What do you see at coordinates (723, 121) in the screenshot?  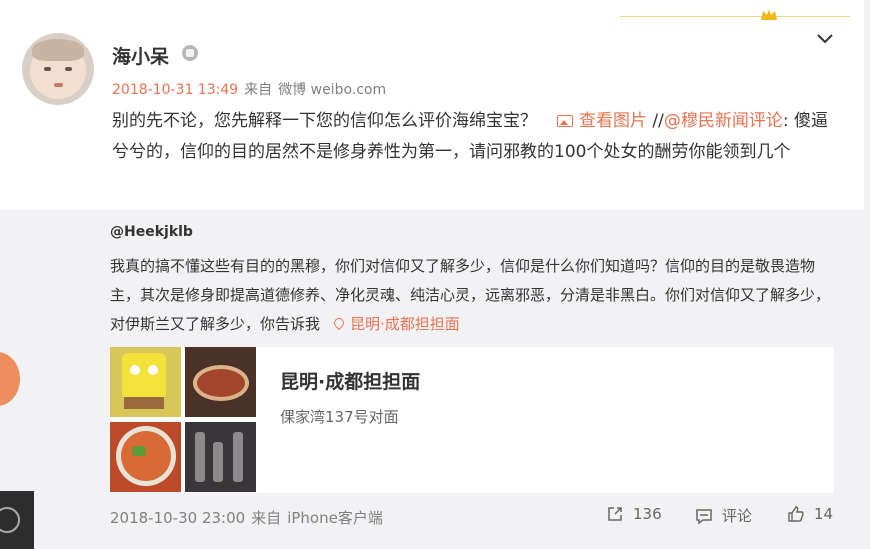 I see `mention-link: @穆民新闻评论` at bounding box center [723, 121].